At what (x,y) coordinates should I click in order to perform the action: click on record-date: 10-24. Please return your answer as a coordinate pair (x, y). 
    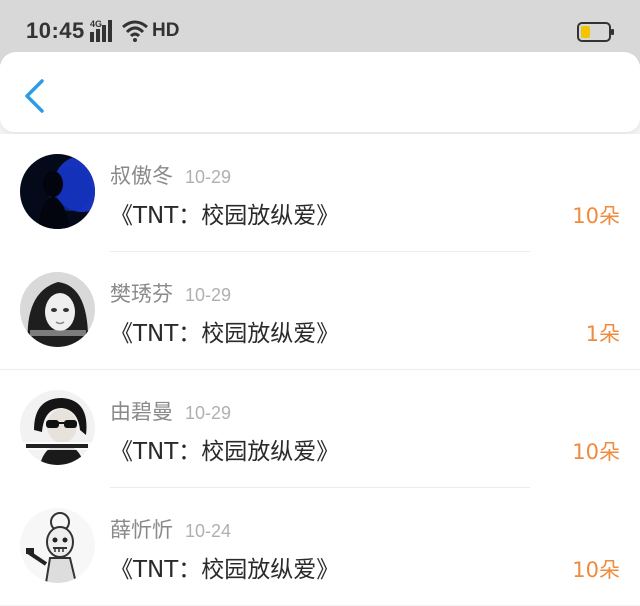
    Looking at the image, I should click on (208, 531).